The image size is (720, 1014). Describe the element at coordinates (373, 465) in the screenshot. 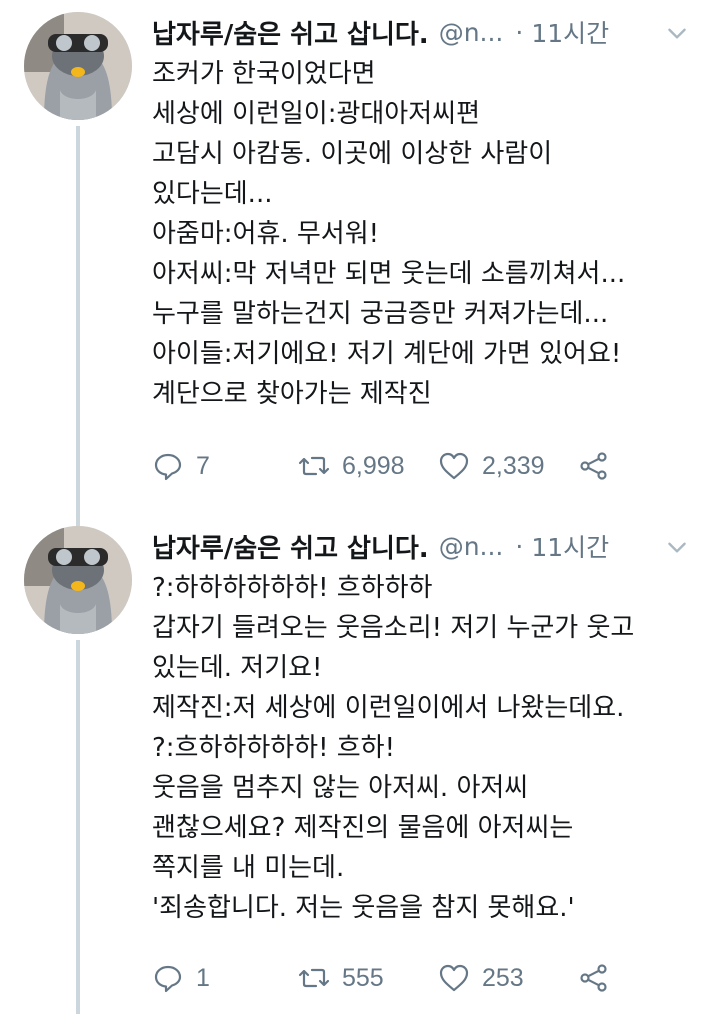

I see `retweet-count: 6,998` at that location.